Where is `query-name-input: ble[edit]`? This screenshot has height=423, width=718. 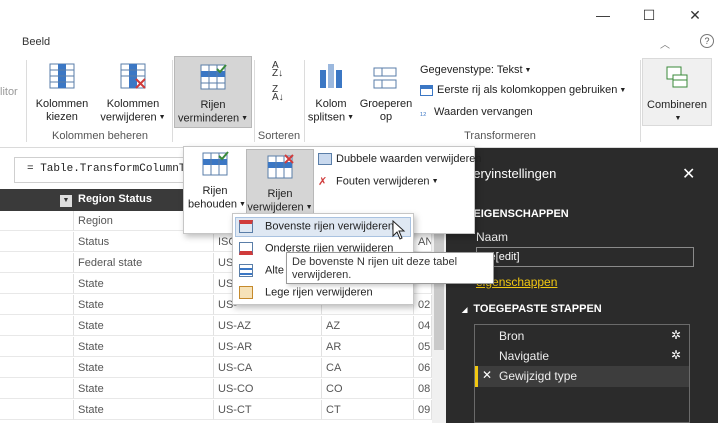
query-name-input: ble[edit] is located at coordinates (585, 257).